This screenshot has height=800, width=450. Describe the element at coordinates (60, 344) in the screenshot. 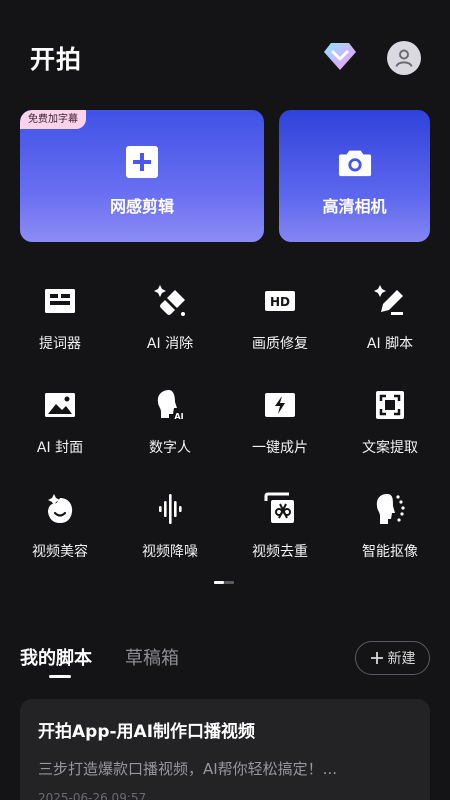

I see `tool-label: 提词器` at that location.